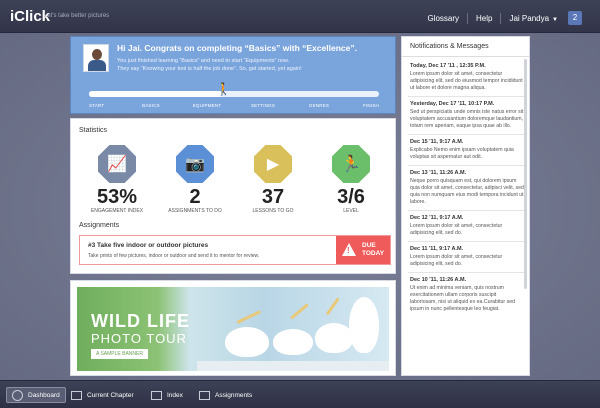 Image resolution: width=600 pixels, height=408 pixels. What do you see at coordinates (44, 395) in the screenshot?
I see `tab-label: Dashboard` at bounding box center [44, 395].